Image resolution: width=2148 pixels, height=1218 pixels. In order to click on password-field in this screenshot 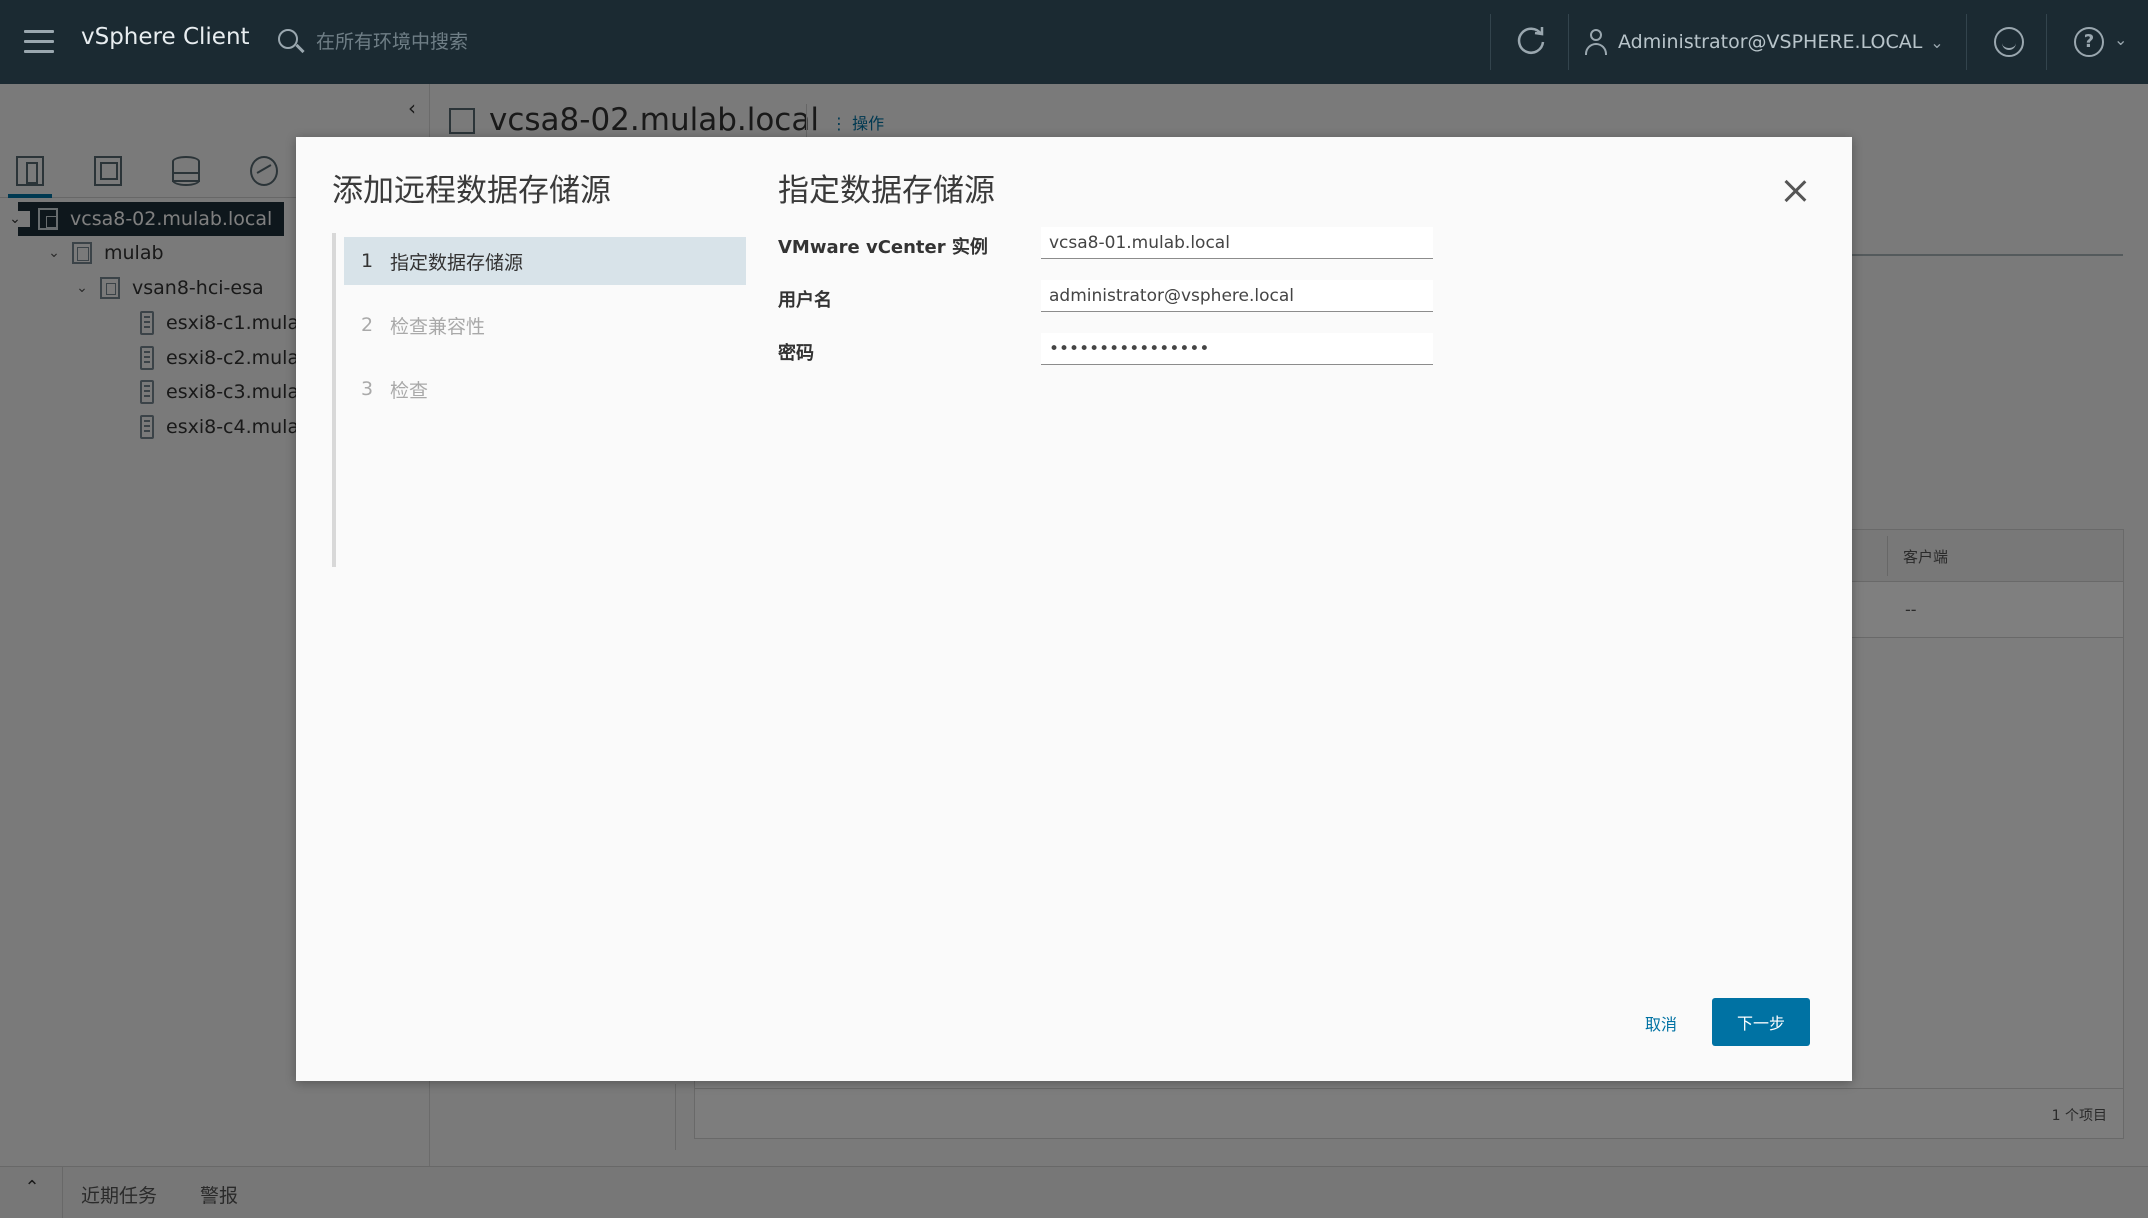, I will do `click(1237, 349)`.